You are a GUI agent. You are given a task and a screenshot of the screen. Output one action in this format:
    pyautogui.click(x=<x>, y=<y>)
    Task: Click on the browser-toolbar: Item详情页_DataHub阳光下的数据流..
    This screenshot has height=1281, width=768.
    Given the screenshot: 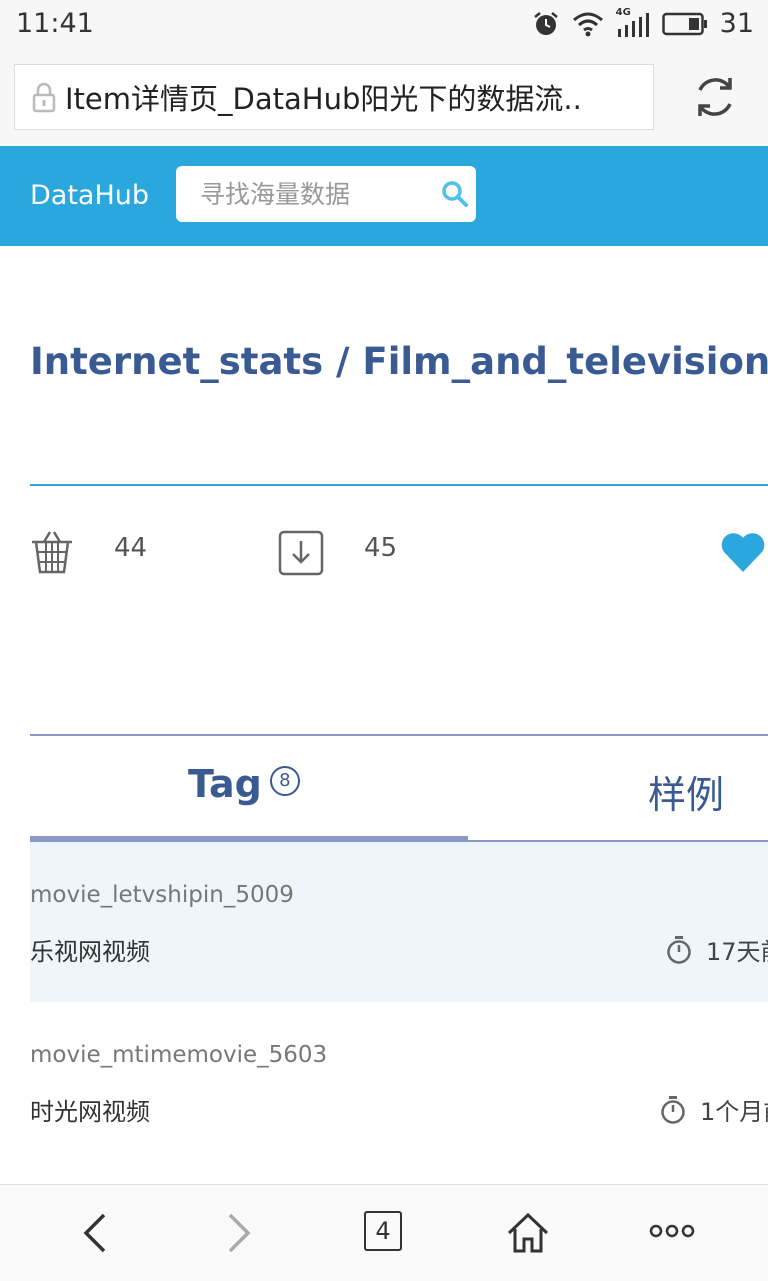 What is the action you would take?
    pyautogui.click(x=384, y=98)
    